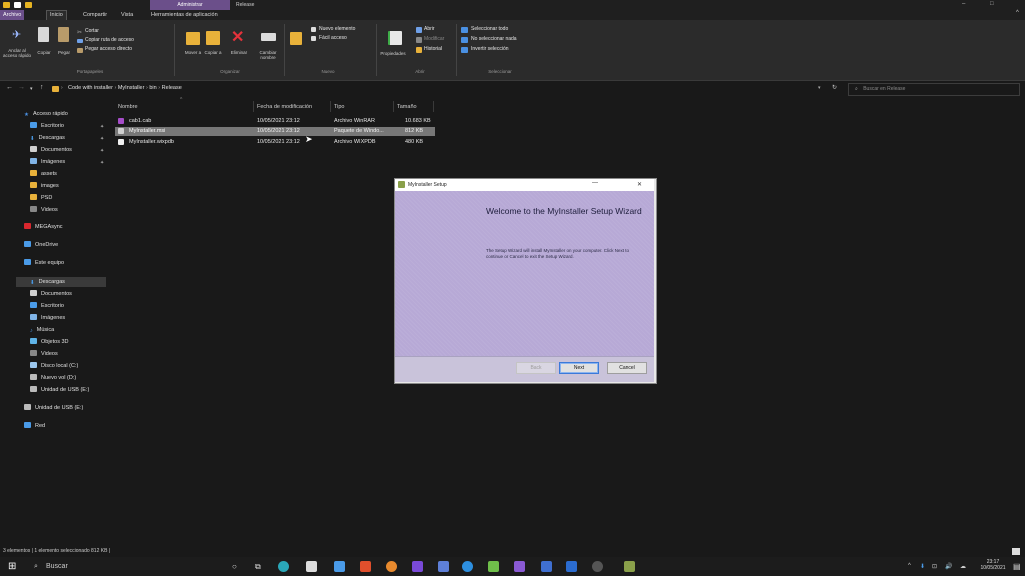  What do you see at coordinates (434, 39) in the screenshot?
I see `edit-button: Modificar` at bounding box center [434, 39].